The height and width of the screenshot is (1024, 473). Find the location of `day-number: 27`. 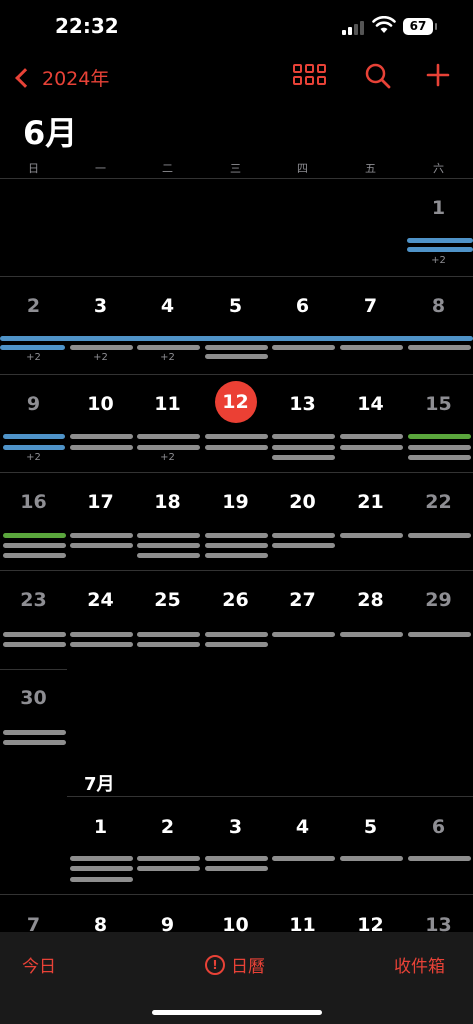

day-number: 27 is located at coordinates (302, 600).